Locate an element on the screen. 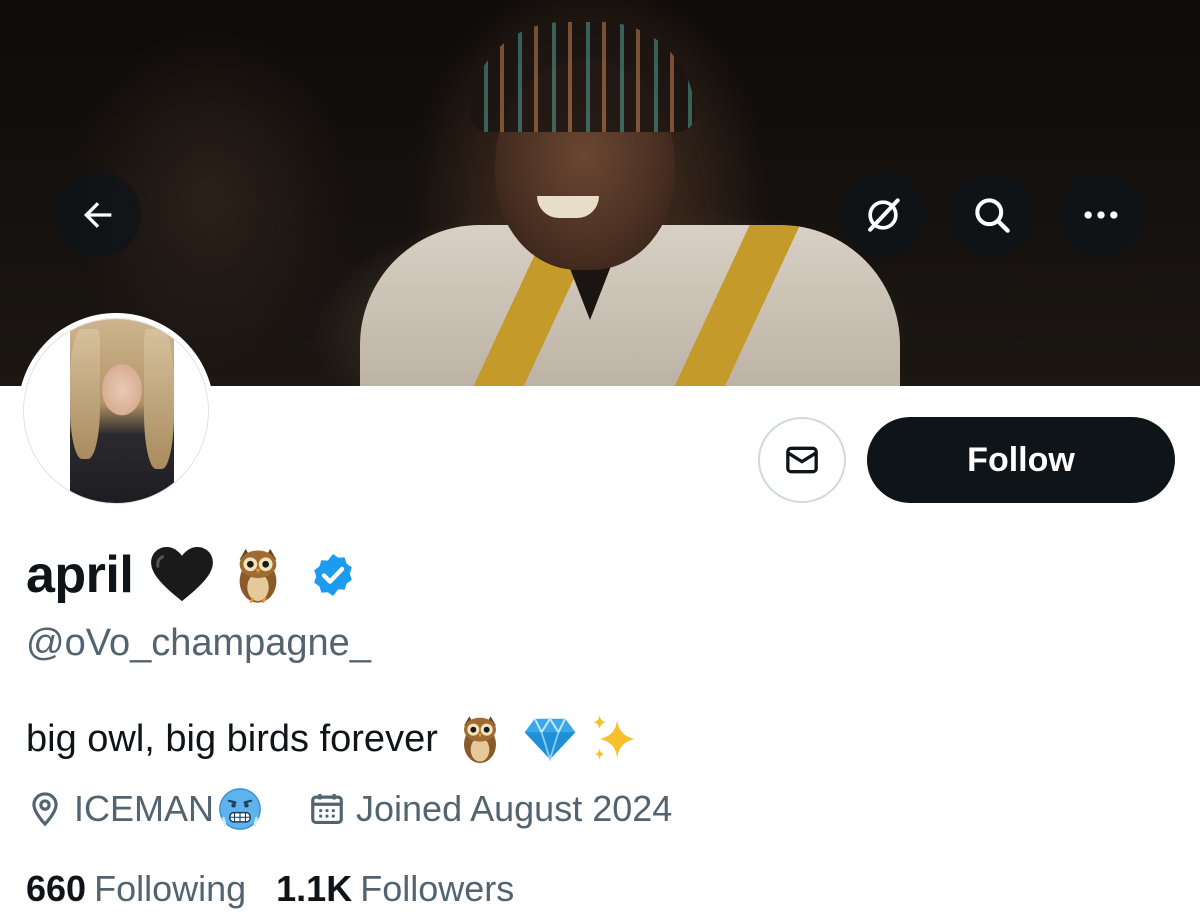  avatar-image is located at coordinates (116, 411).